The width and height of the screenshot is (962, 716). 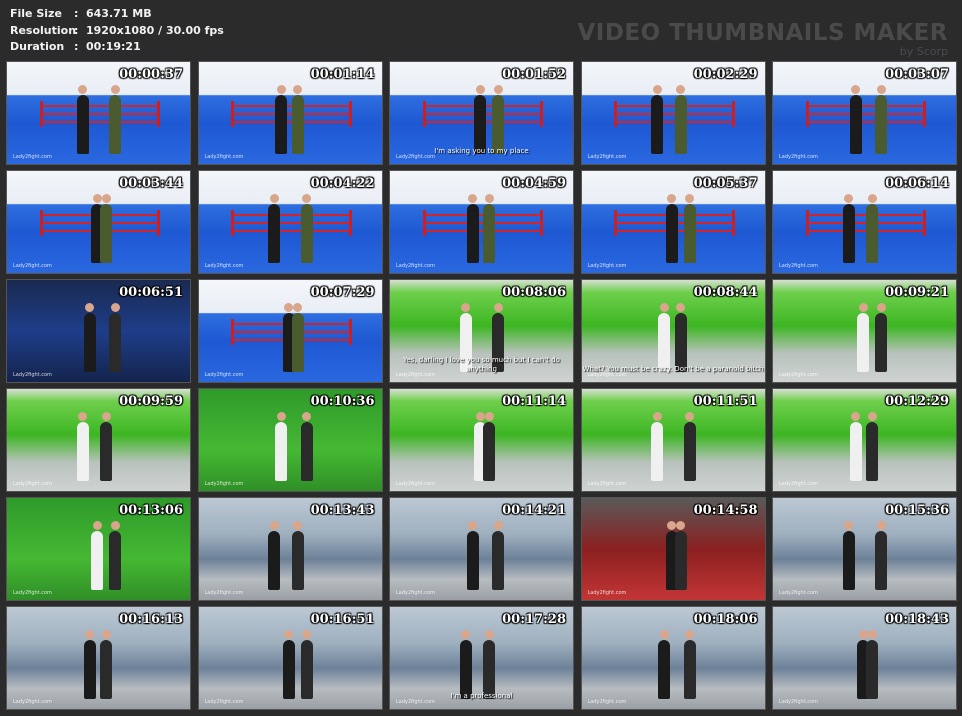 I want to click on thumbnail: 00:03:44 Lady2fight.com, so click(x=98, y=222).